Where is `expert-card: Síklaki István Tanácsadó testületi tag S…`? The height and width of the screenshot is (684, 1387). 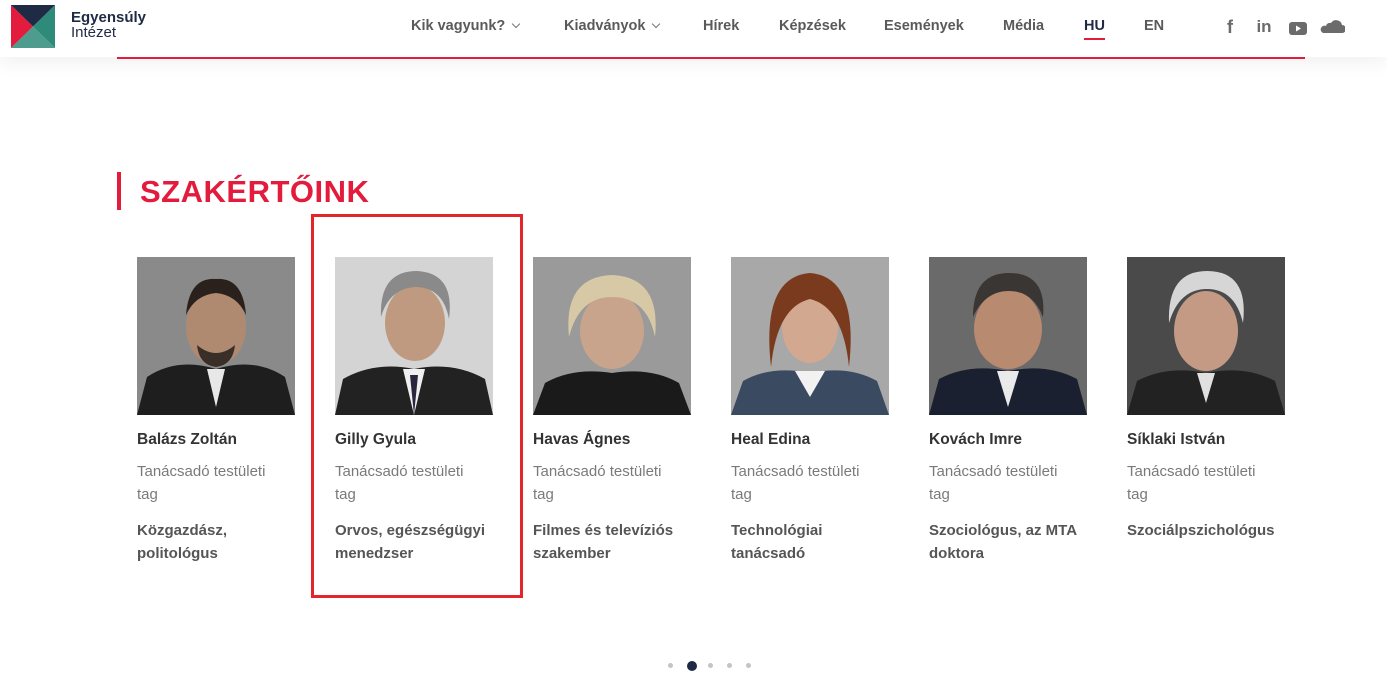
expert-card: Síklaki István Tanácsadó testületi tag S… is located at coordinates (1214, 399).